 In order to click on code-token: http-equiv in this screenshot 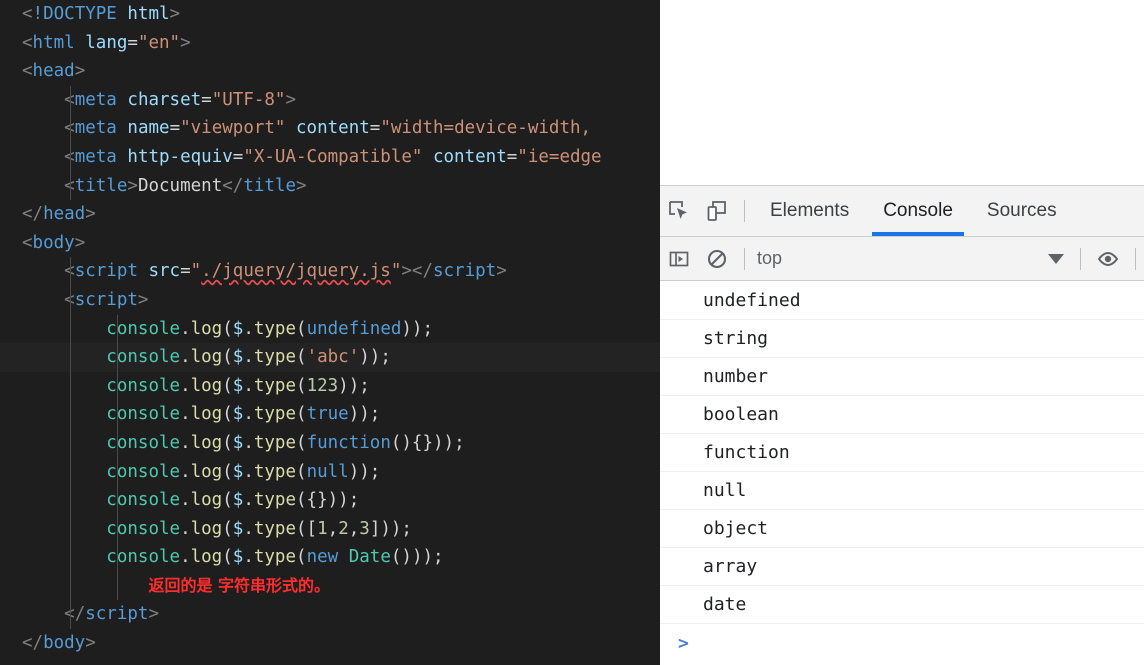, I will do `click(180, 156)`.